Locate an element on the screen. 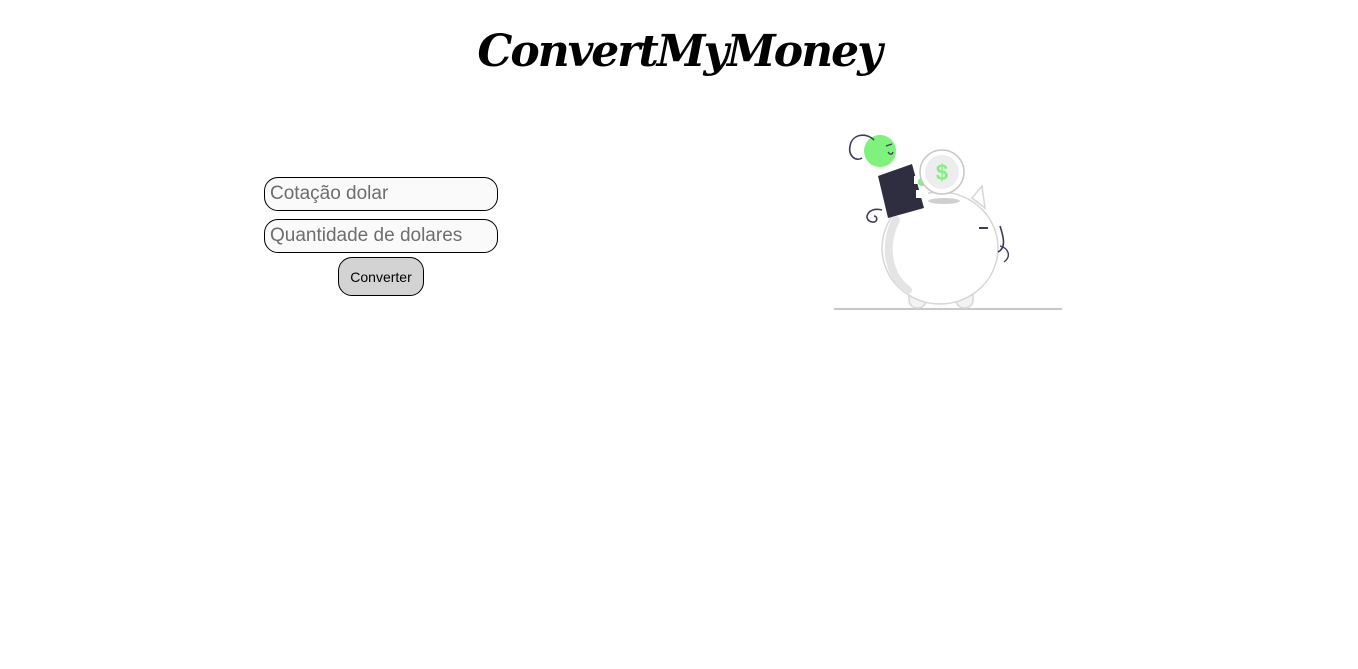 Image resolution: width=1358 pixels, height=669 pixels. coin-icon: $ is located at coordinates (942, 172).